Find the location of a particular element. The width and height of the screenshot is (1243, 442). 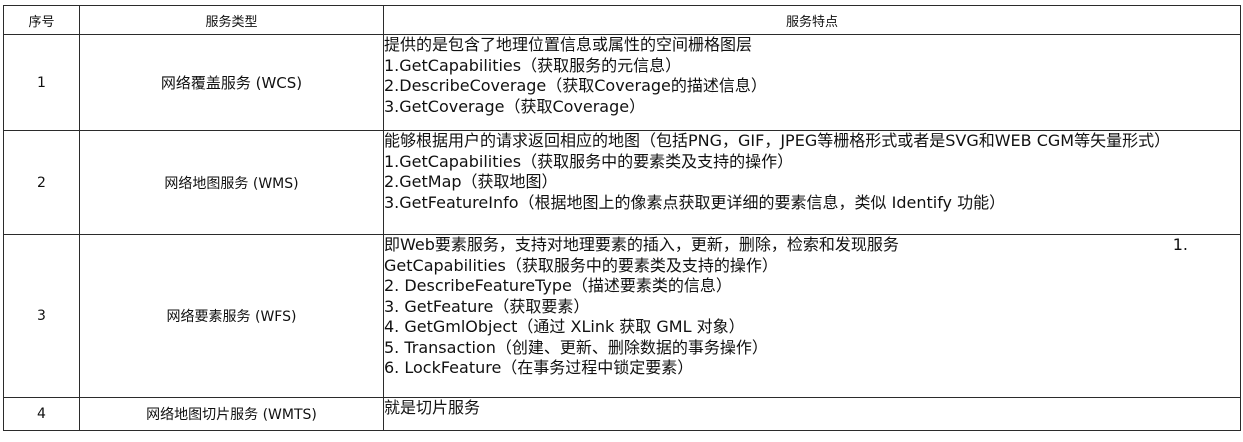

row-index: 2 is located at coordinates (41, 182).